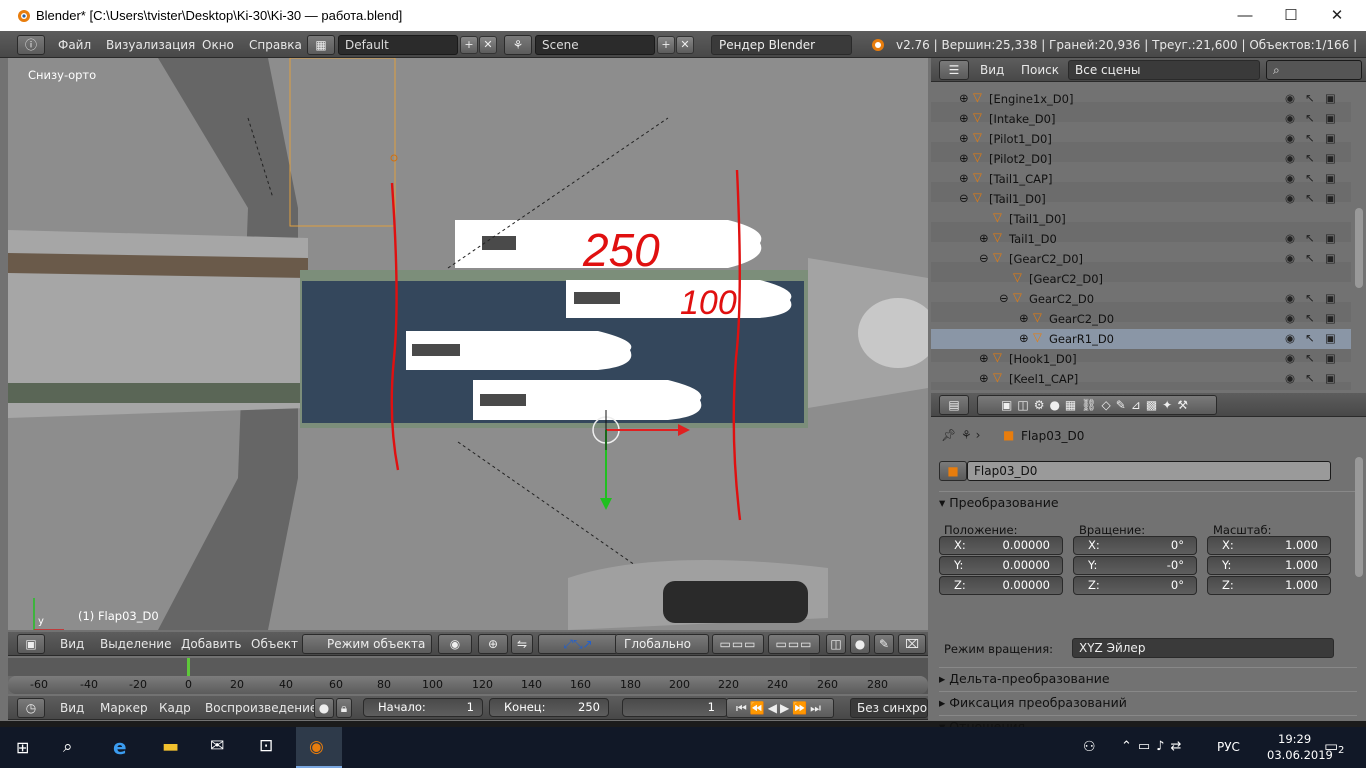  Describe the element at coordinates (469, 45) in the screenshot. I see `add-layout-icon: +` at that location.